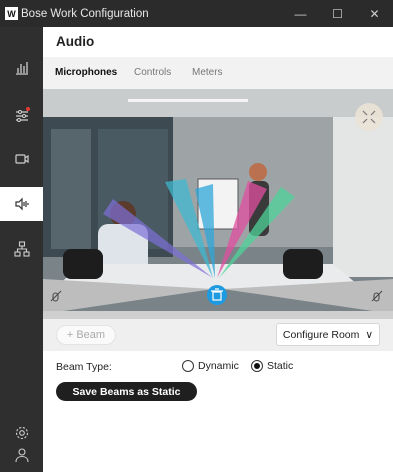 This screenshot has height=472, width=393. I want to click on user-icon, so click(21, 455).